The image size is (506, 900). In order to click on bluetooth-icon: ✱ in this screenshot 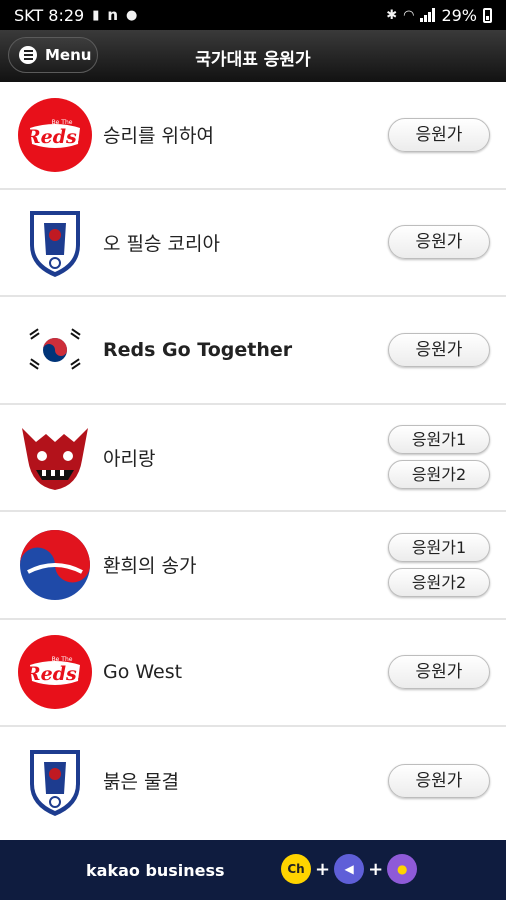, I will do `click(392, 15)`.